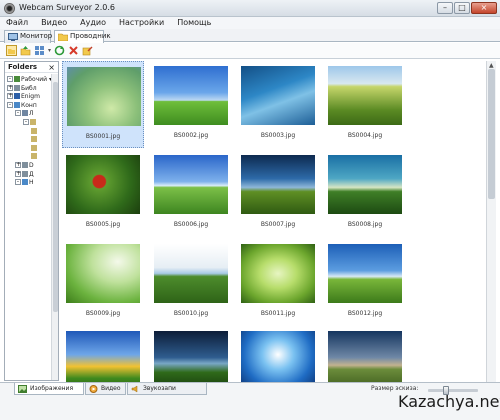  Describe the element at coordinates (167, 389) in the screenshot. I see `tab-audio: Звукозапи` at that location.